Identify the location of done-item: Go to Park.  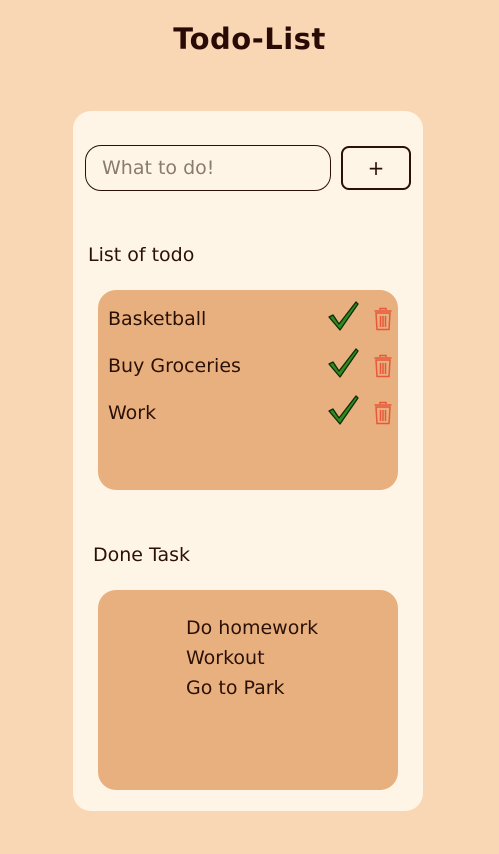
(235, 688).